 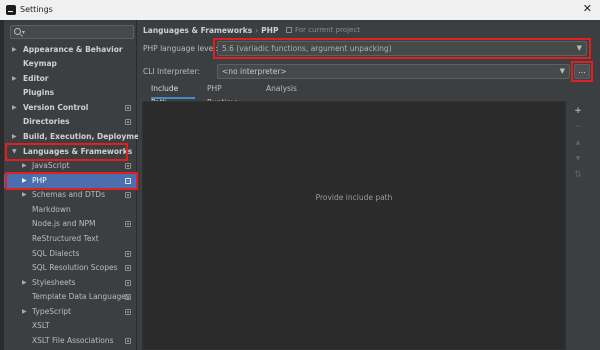 I want to click on sidebar-item-label: Schemas and DTDs, so click(x=68, y=194).